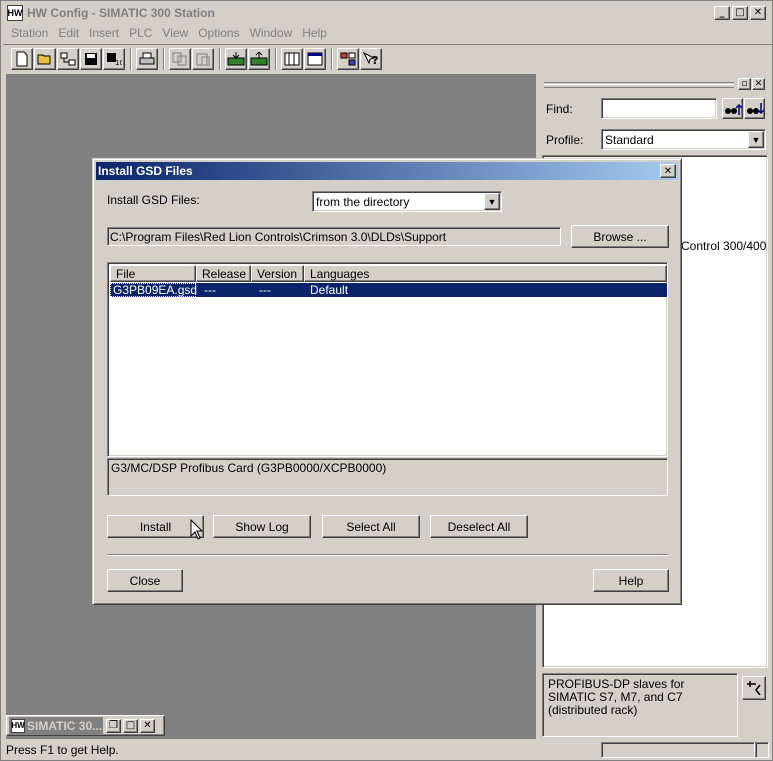 The height and width of the screenshot is (761, 773). What do you see at coordinates (629, 139) in the screenshot?
I see `profile-value: Standard` at bounding box center [629, 139].